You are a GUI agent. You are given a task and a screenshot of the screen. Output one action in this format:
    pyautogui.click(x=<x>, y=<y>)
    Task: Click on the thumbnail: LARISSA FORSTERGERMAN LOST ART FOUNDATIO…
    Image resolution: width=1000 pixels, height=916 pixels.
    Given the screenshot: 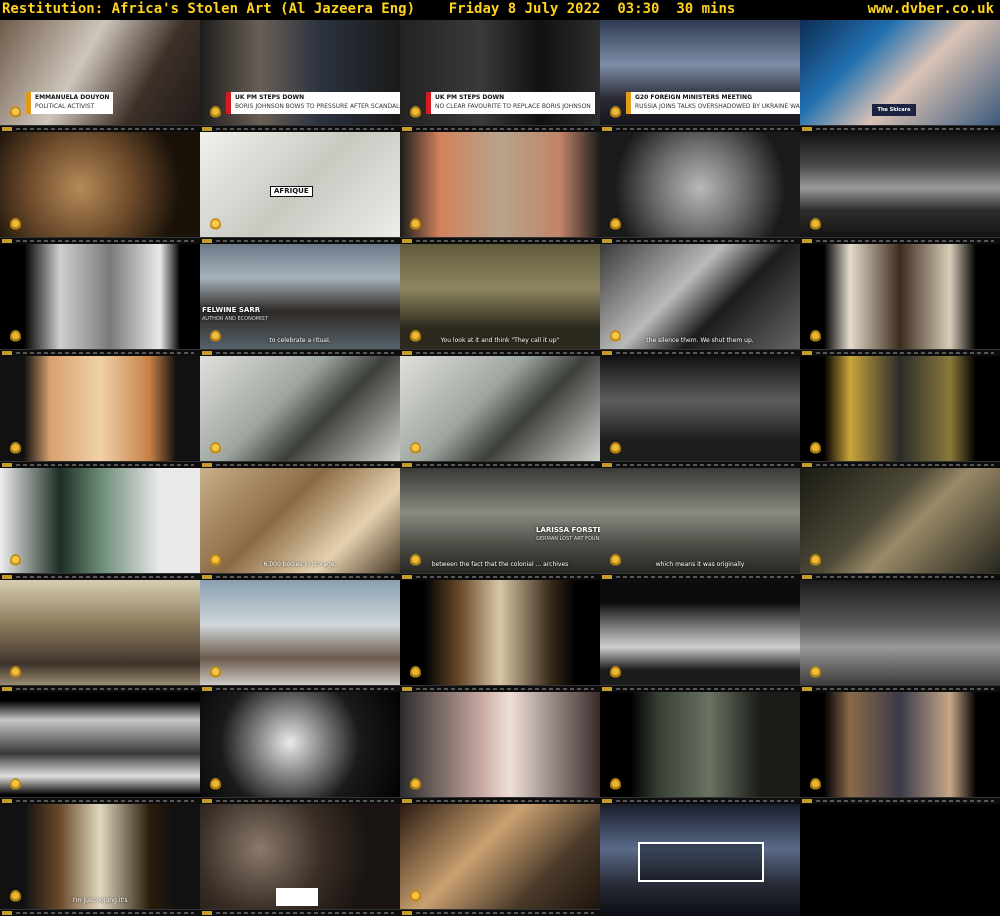 What is the action you would take?
    pyautogui.click(x=500, y=524)
    